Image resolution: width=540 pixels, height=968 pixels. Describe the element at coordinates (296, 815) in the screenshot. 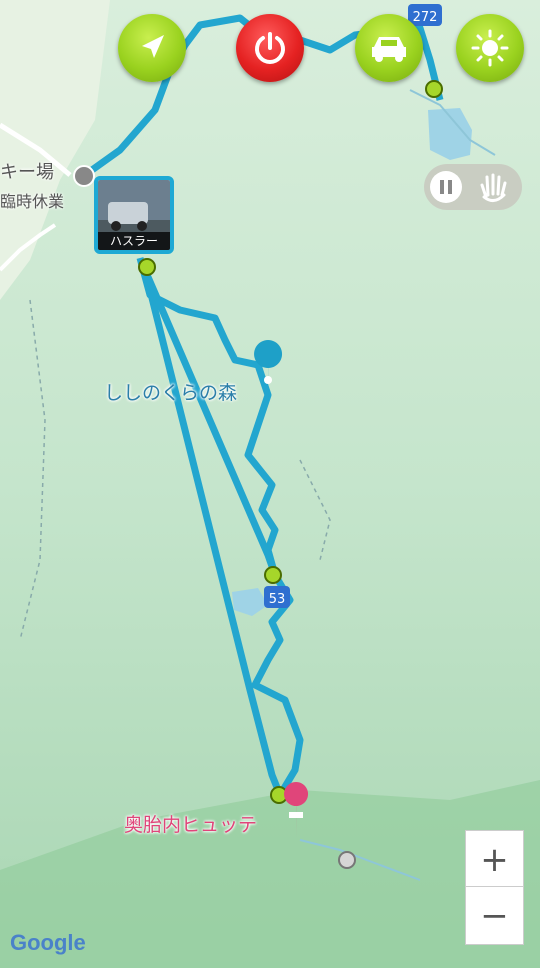

I see `bed-icon` at that location.